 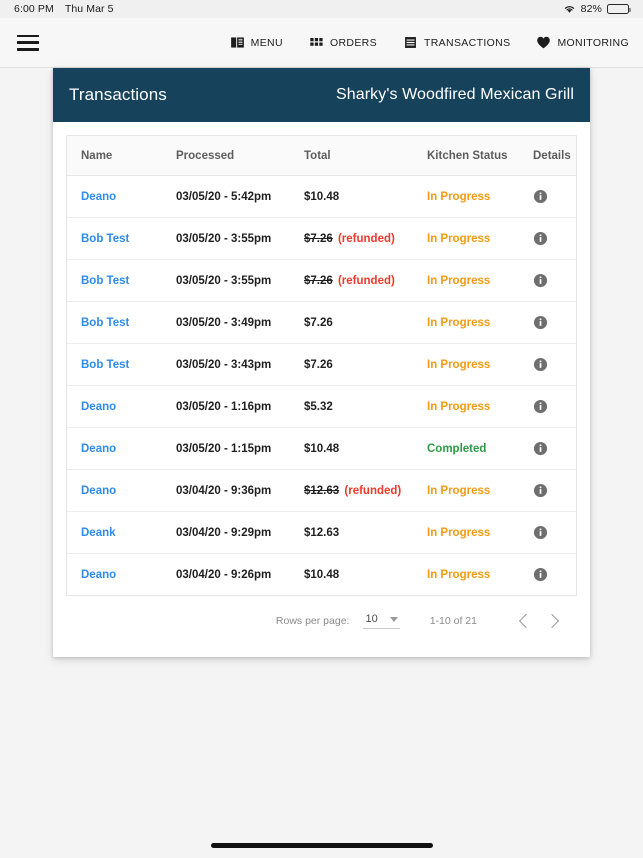 What do you see at coordinates (365, 322) in the screenshot?
I see `cell-total: $7.26` at bounding box center [365, 322].